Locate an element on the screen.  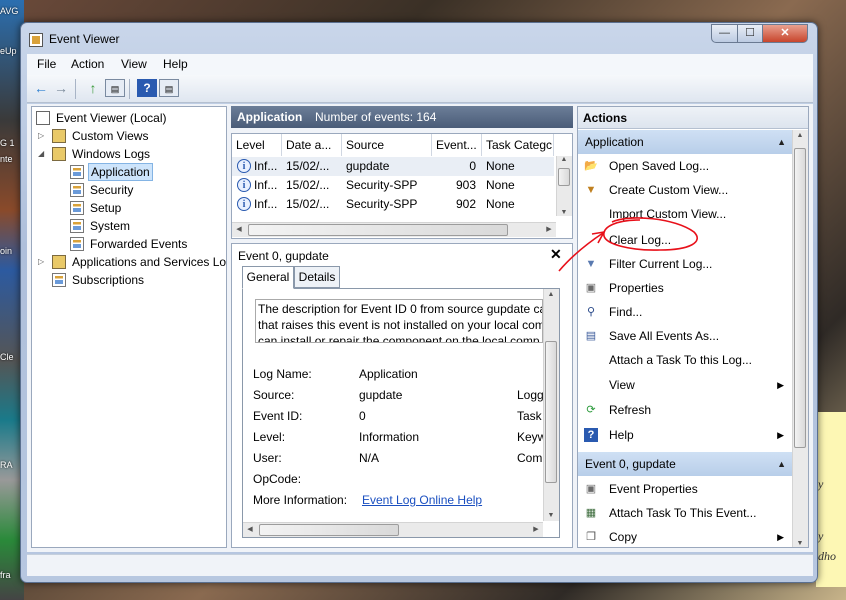
back-icon: ← is located at coordinates (41, 88).